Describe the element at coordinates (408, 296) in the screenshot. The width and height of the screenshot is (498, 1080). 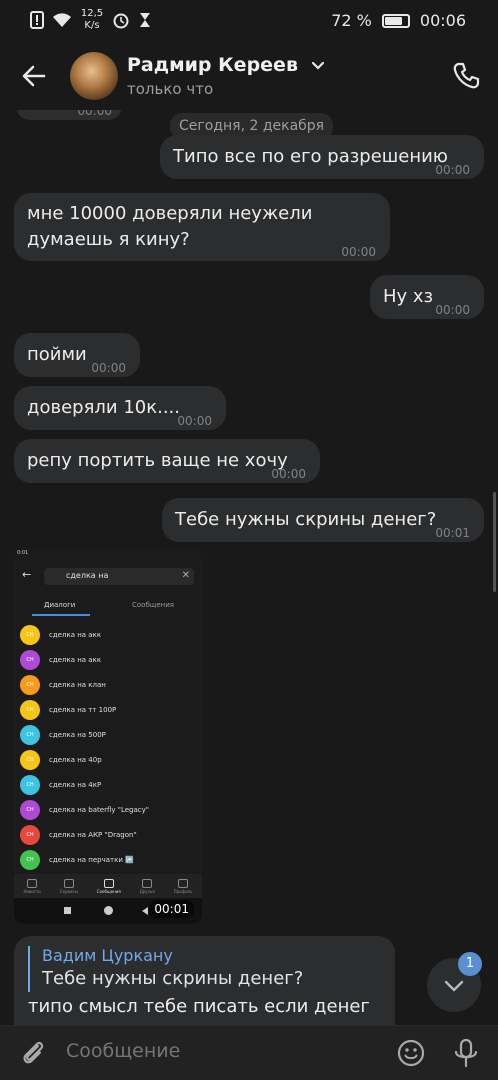
I see `message-text: Ну хз` at that location.